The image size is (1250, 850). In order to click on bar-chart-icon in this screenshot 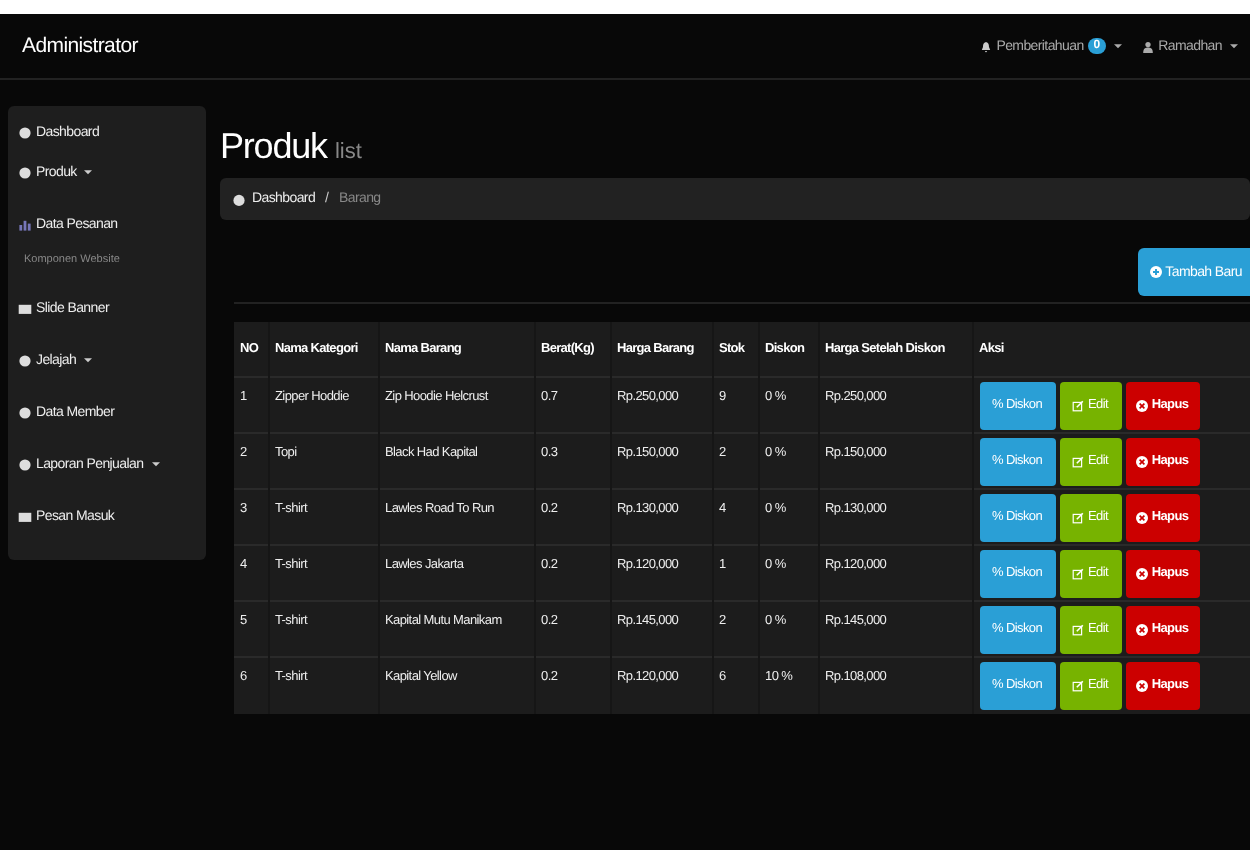, I will do `click(25, 224)`.